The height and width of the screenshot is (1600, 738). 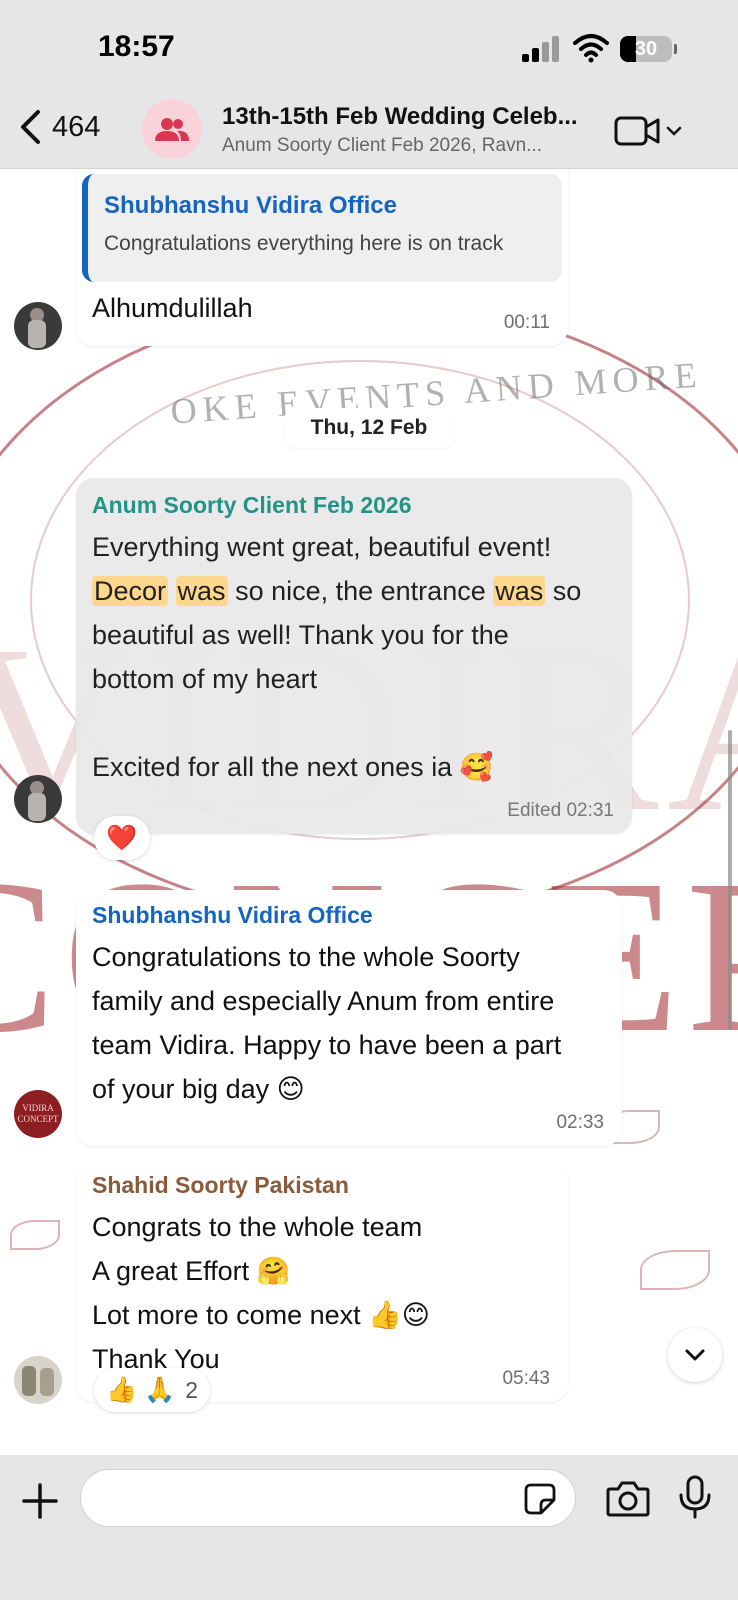 I want to click on quote-sender: Shubhanshu Vidira Office, so click(x=250, y=205).